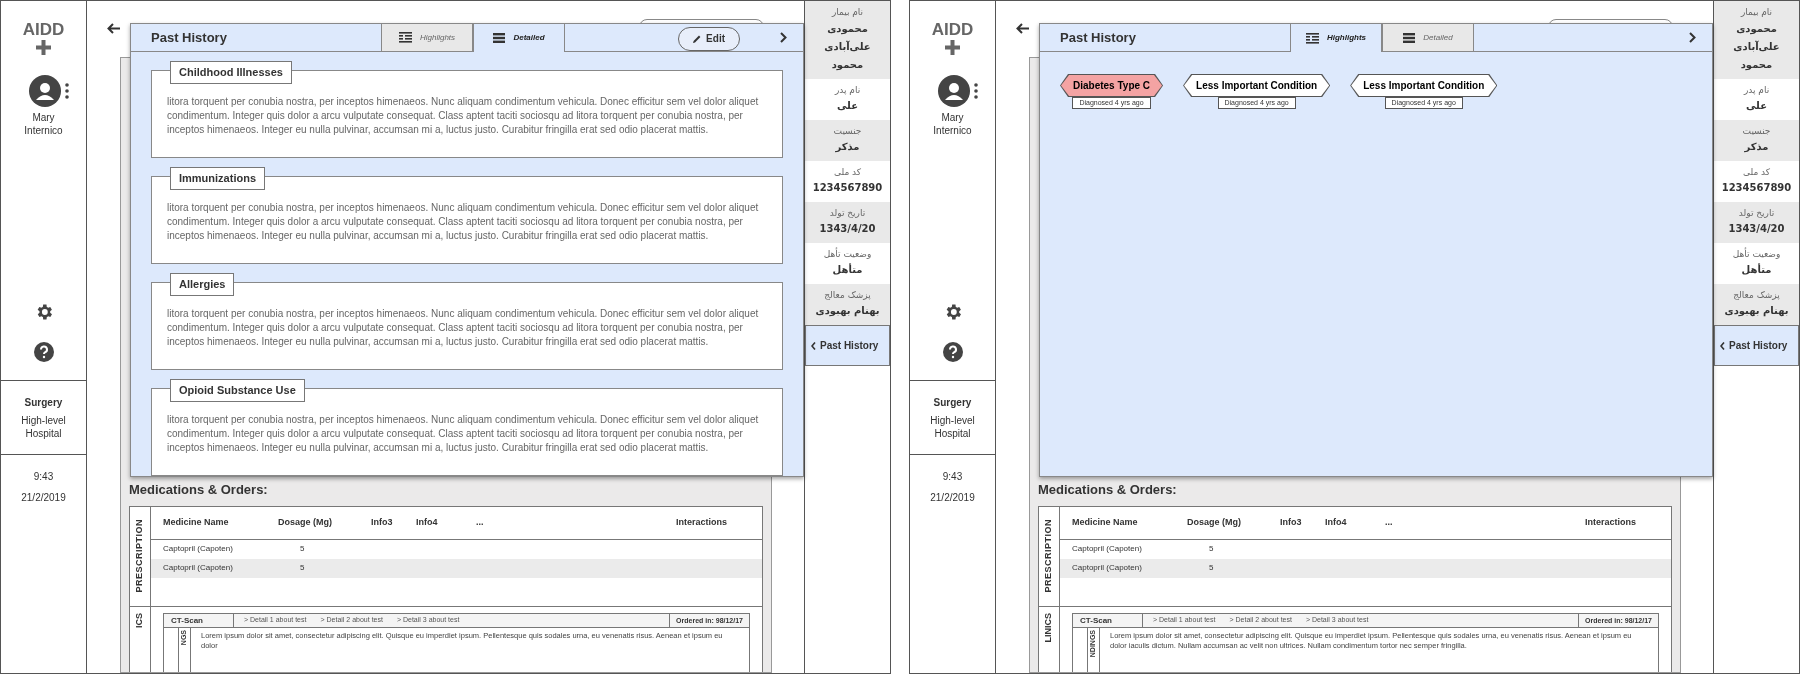 This screenshot has width=1800, height=674. Describe the element at coordinates (709, 38) in the screenshot. I see `edit-button: Edit` at that location.